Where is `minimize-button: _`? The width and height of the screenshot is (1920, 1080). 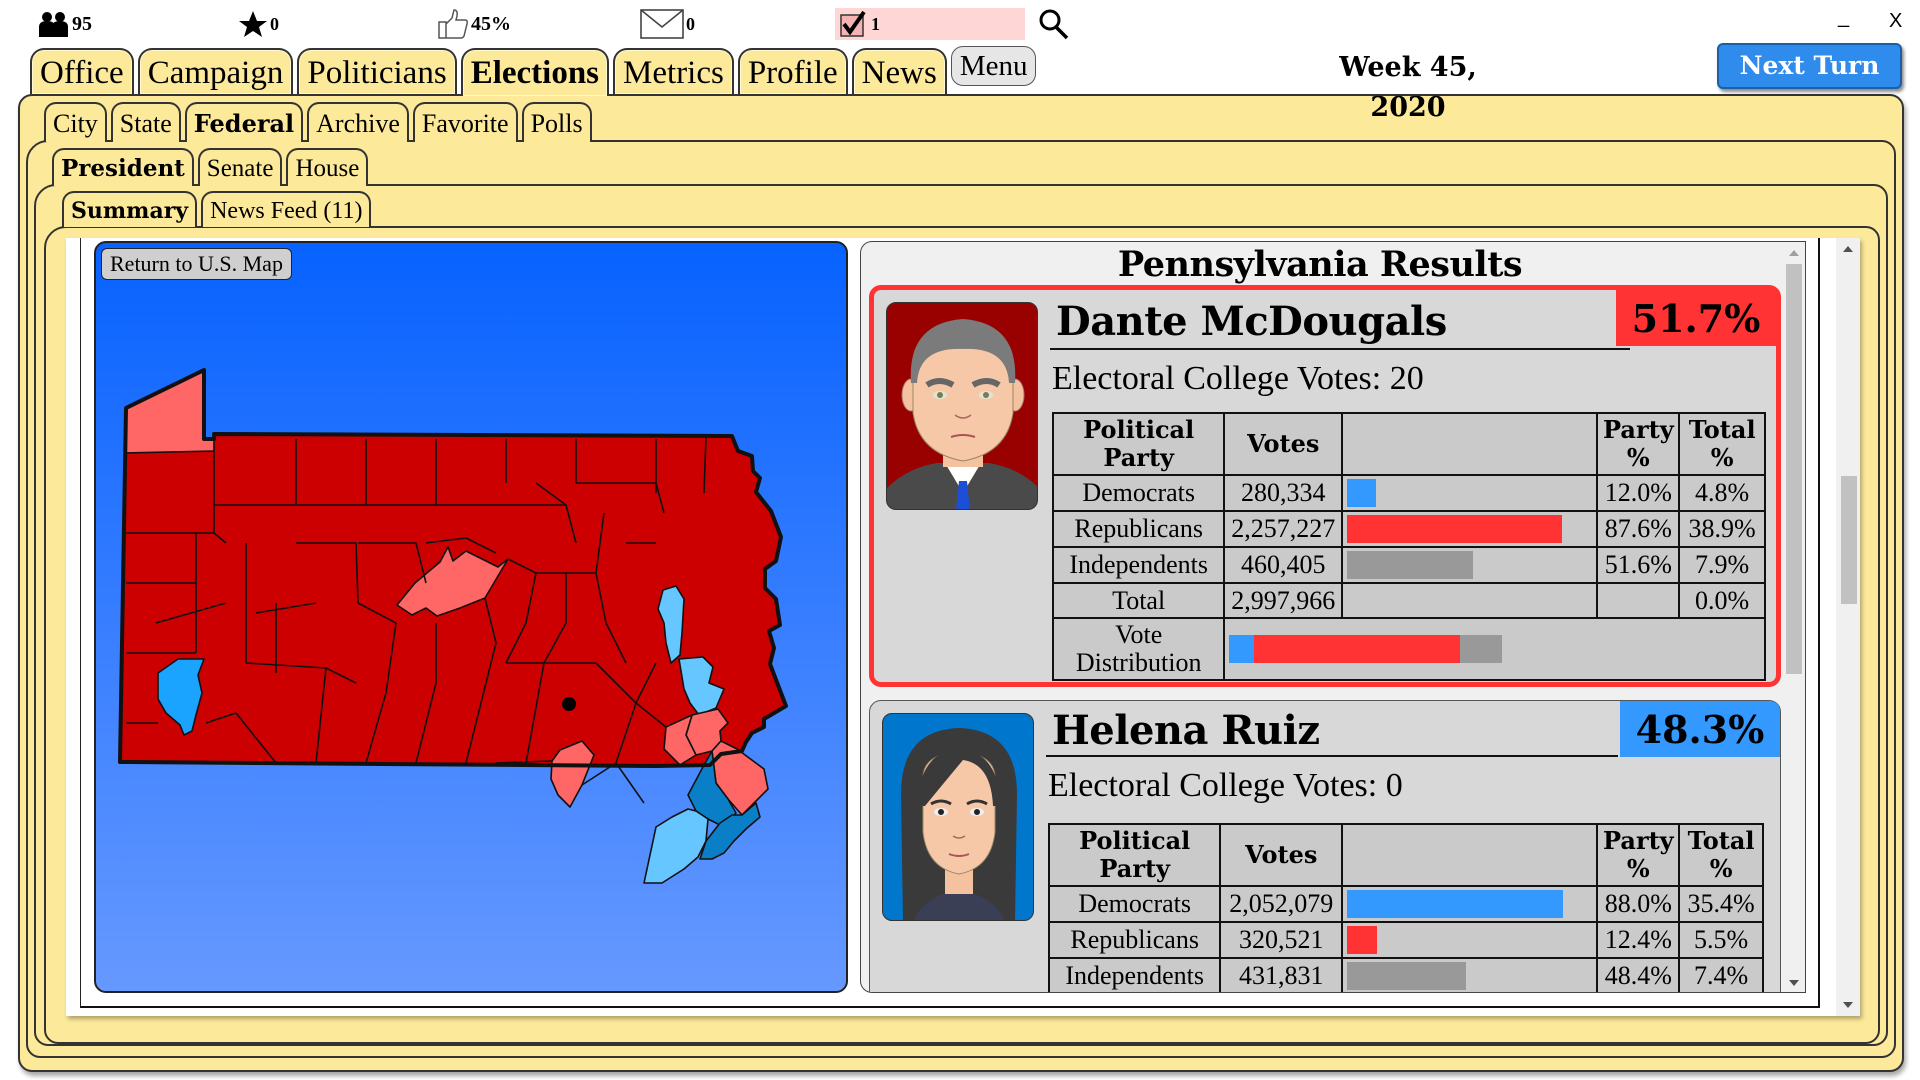 minimize-button: _ is located at coordinates (1843, 17).